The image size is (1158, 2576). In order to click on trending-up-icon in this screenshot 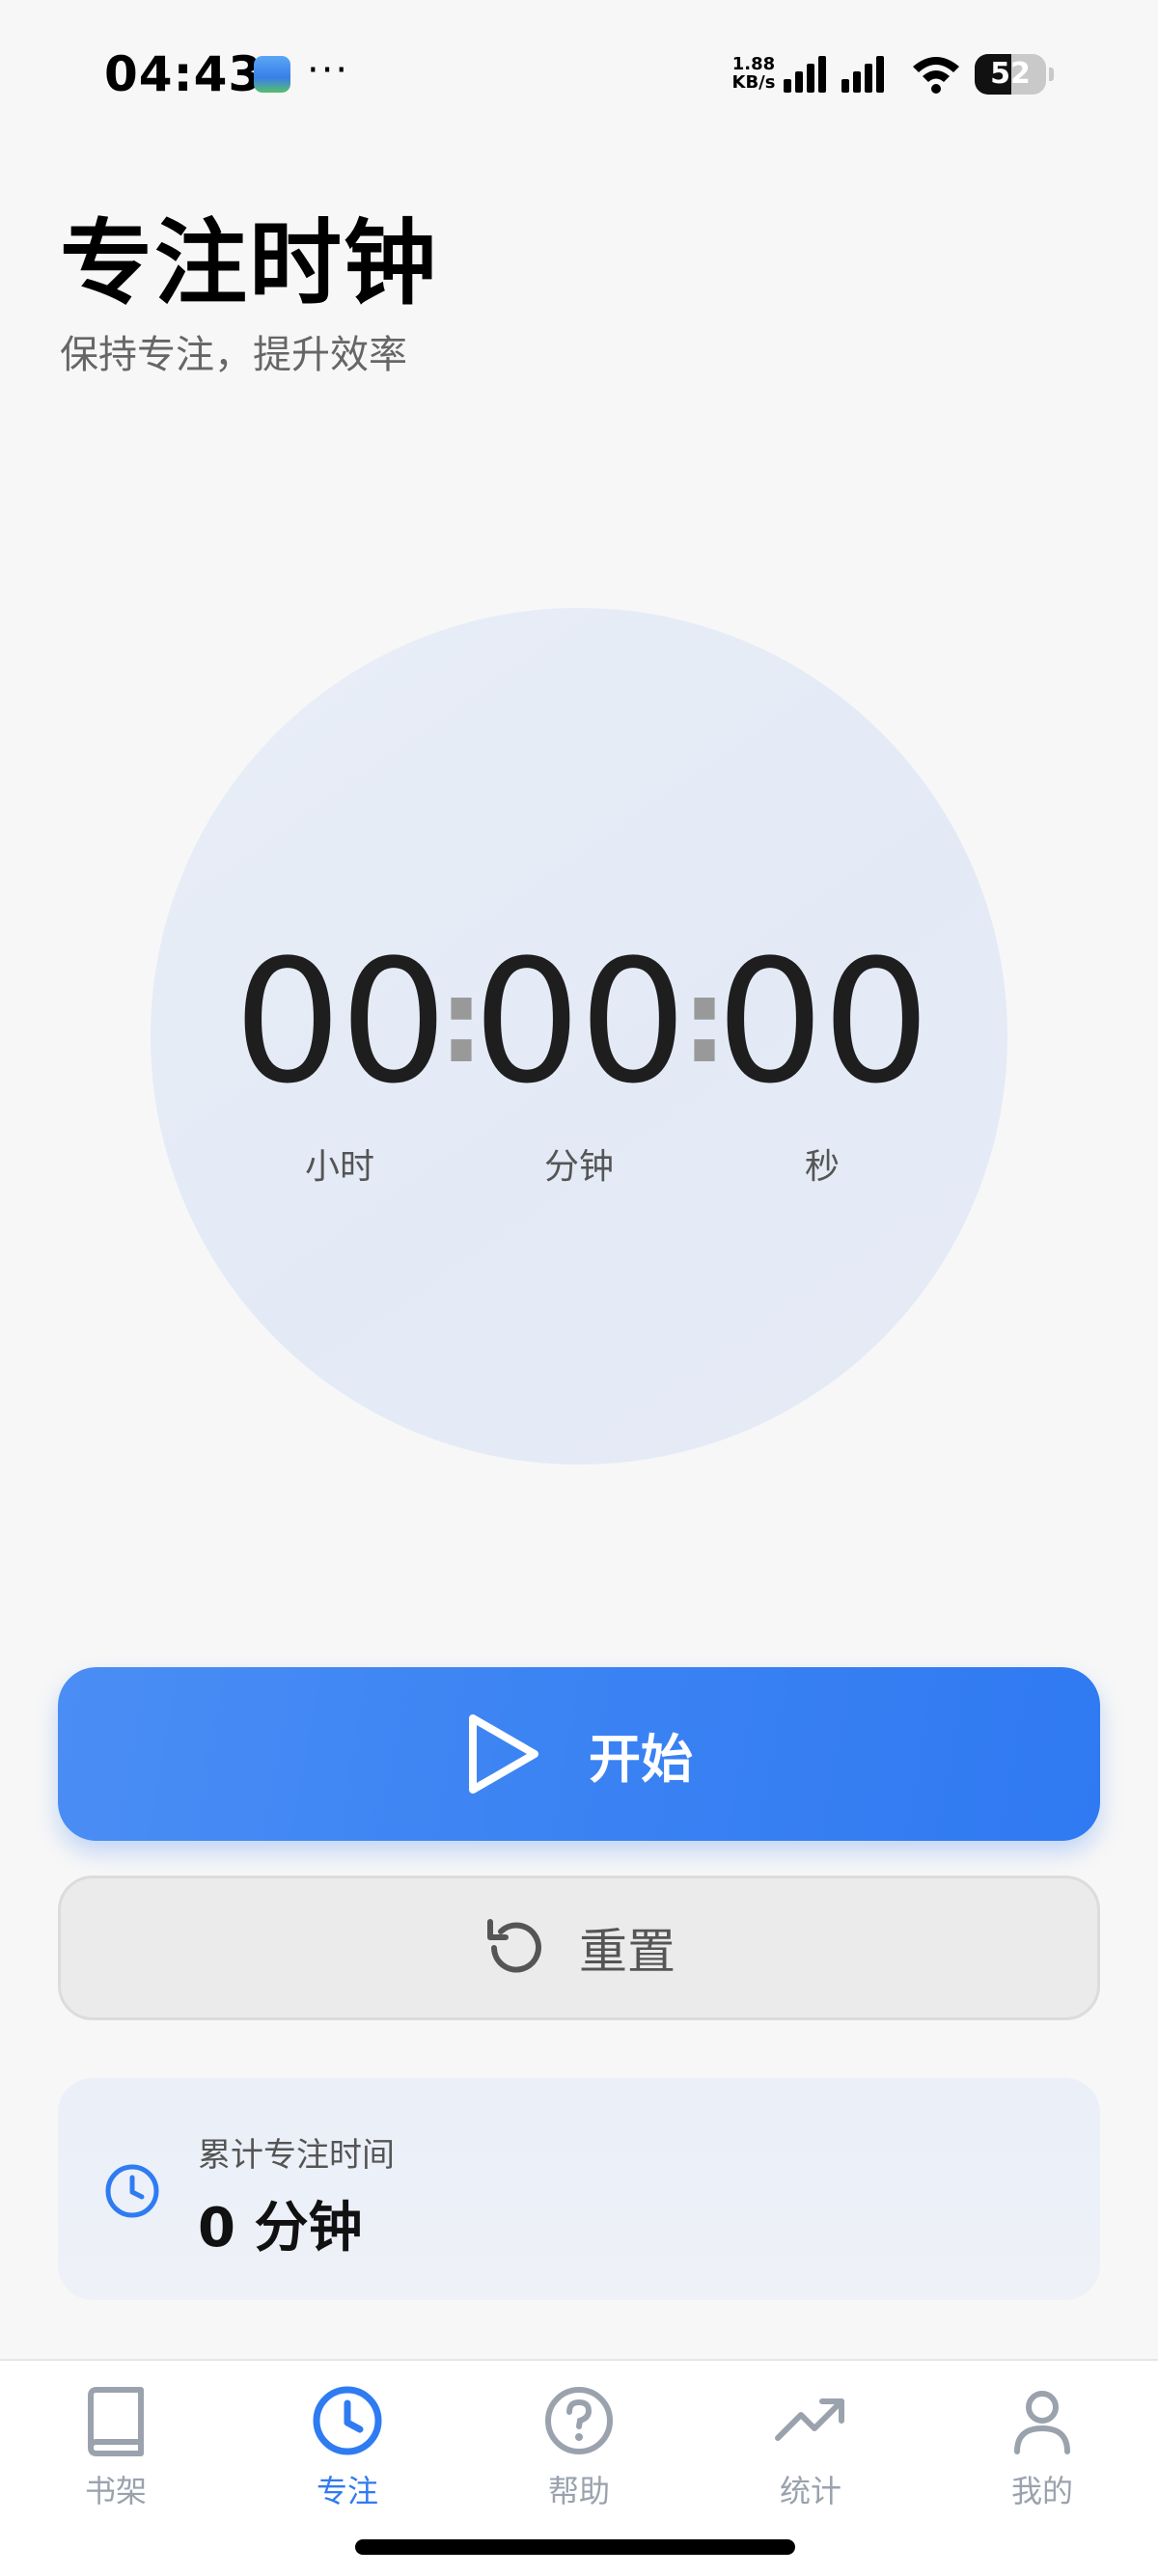, I will do `click(809, 2419)`.